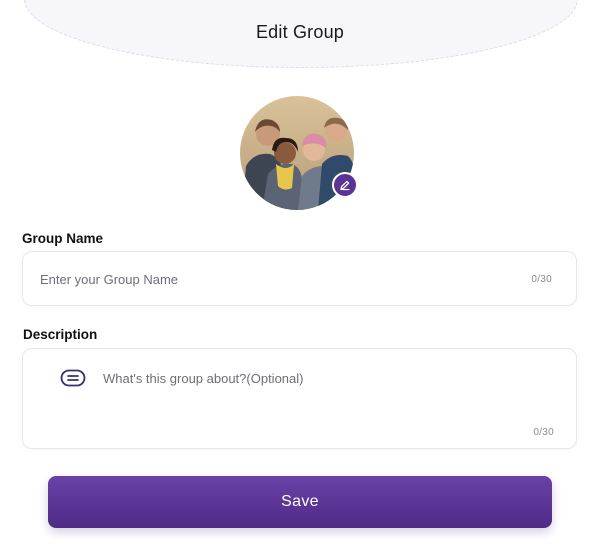 Image resolution: width=600 pixels, height=560 pixels. Describe the element at coordinates (543, 432) in the screenshot. I see `description-char-counter: 0/30` at that location.